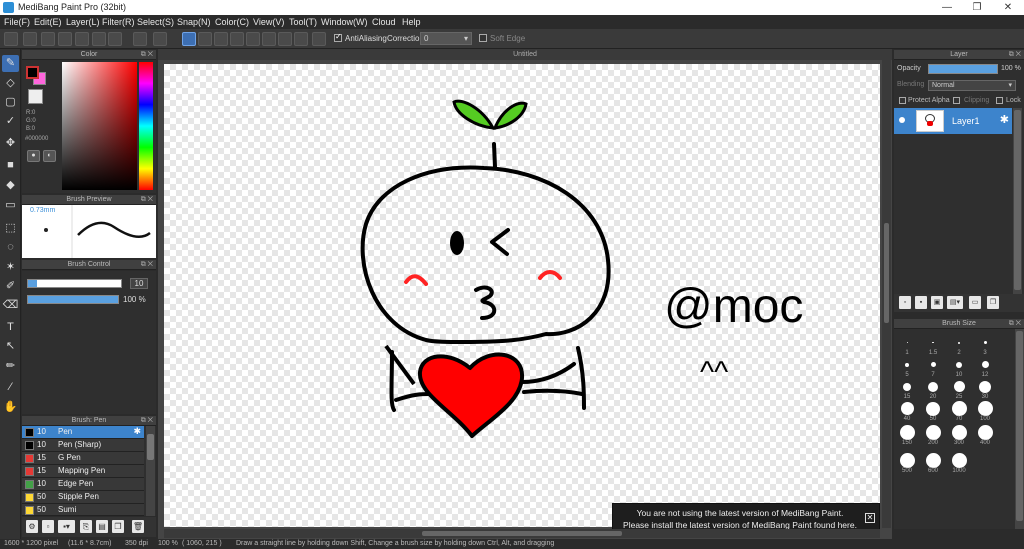 Image resolution: width=1024 pixels, height=549 pixels. I want to click on fill-tool-icon: ◆, so click(10, 185).